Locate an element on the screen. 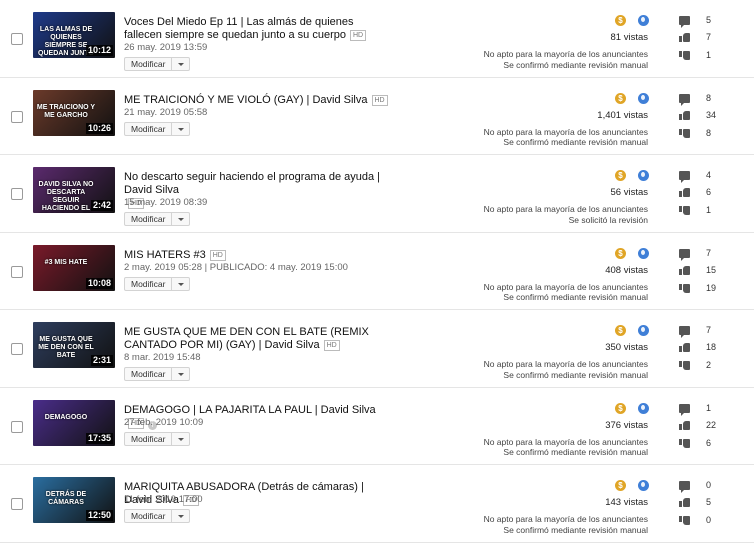 This screenshot has width=754, height=543. view-count: 56 vistas is located at coordinates (629, 192).